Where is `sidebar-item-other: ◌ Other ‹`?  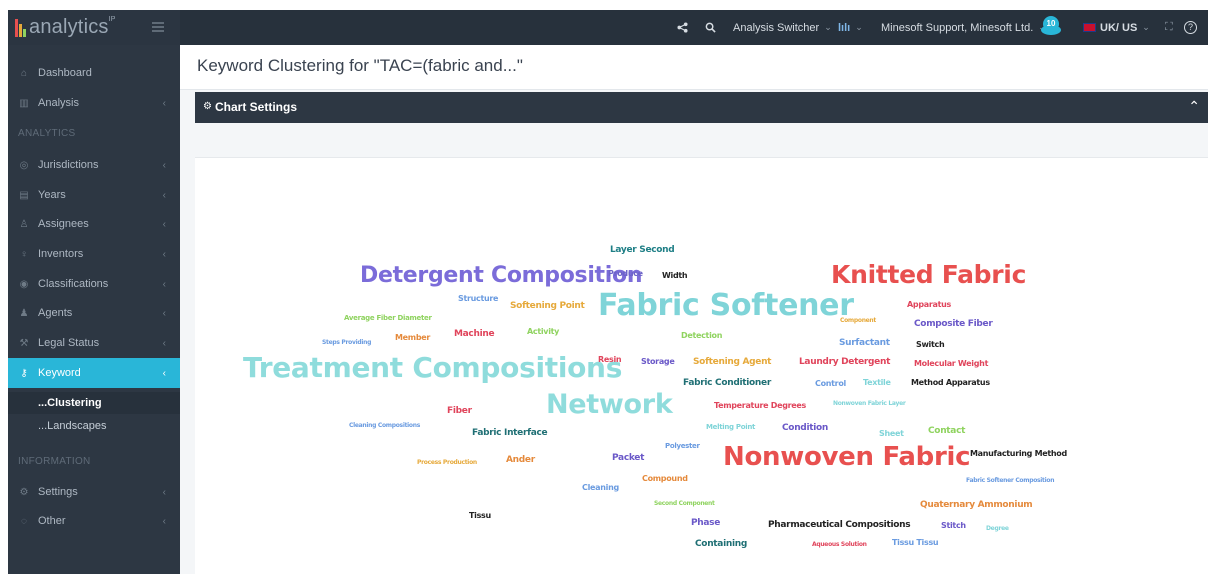 sidebar-item-other: ◌ Other ‹ is located at coordinates (94, 521).